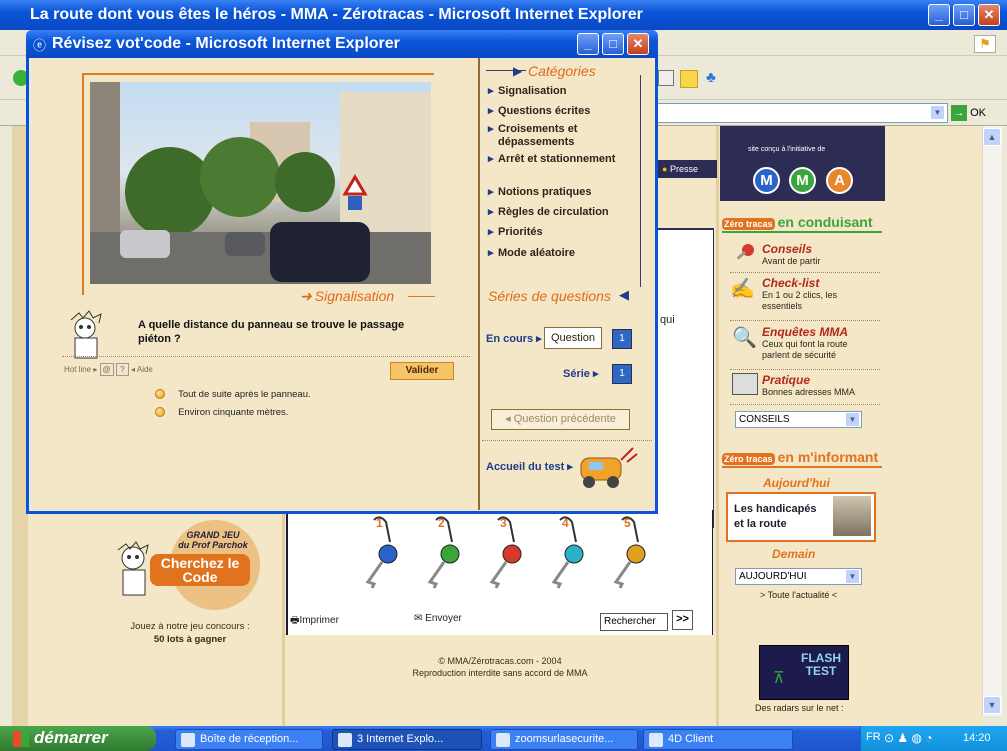  Describe the element at coordinates (718, 739) in the screenshot. I see `taskbar-item: 4D Client` at that location.